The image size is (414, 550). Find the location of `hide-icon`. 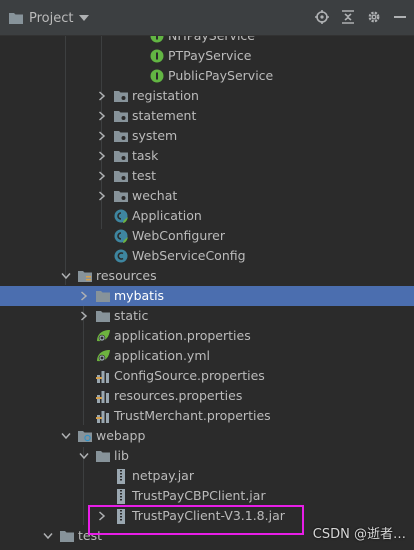

hide-icon is located at coordinates (400, 17).